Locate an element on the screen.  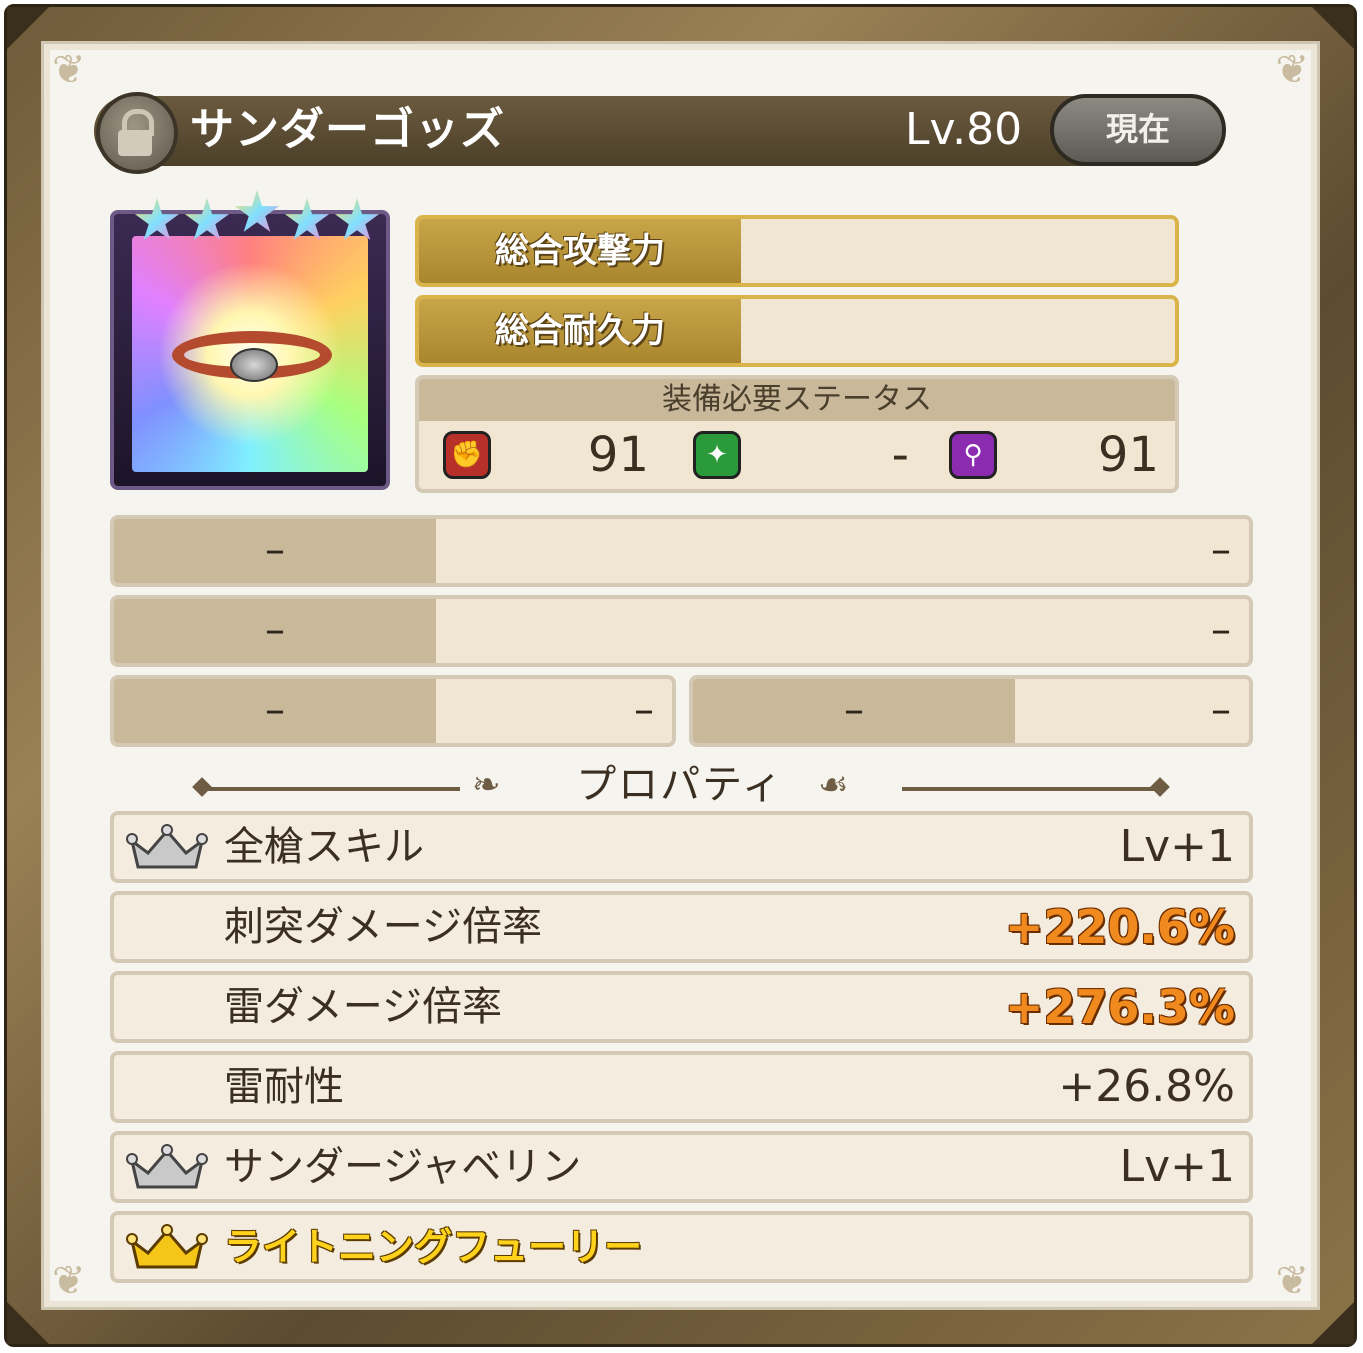
rarity-stars is located at coordinates (259, 219).